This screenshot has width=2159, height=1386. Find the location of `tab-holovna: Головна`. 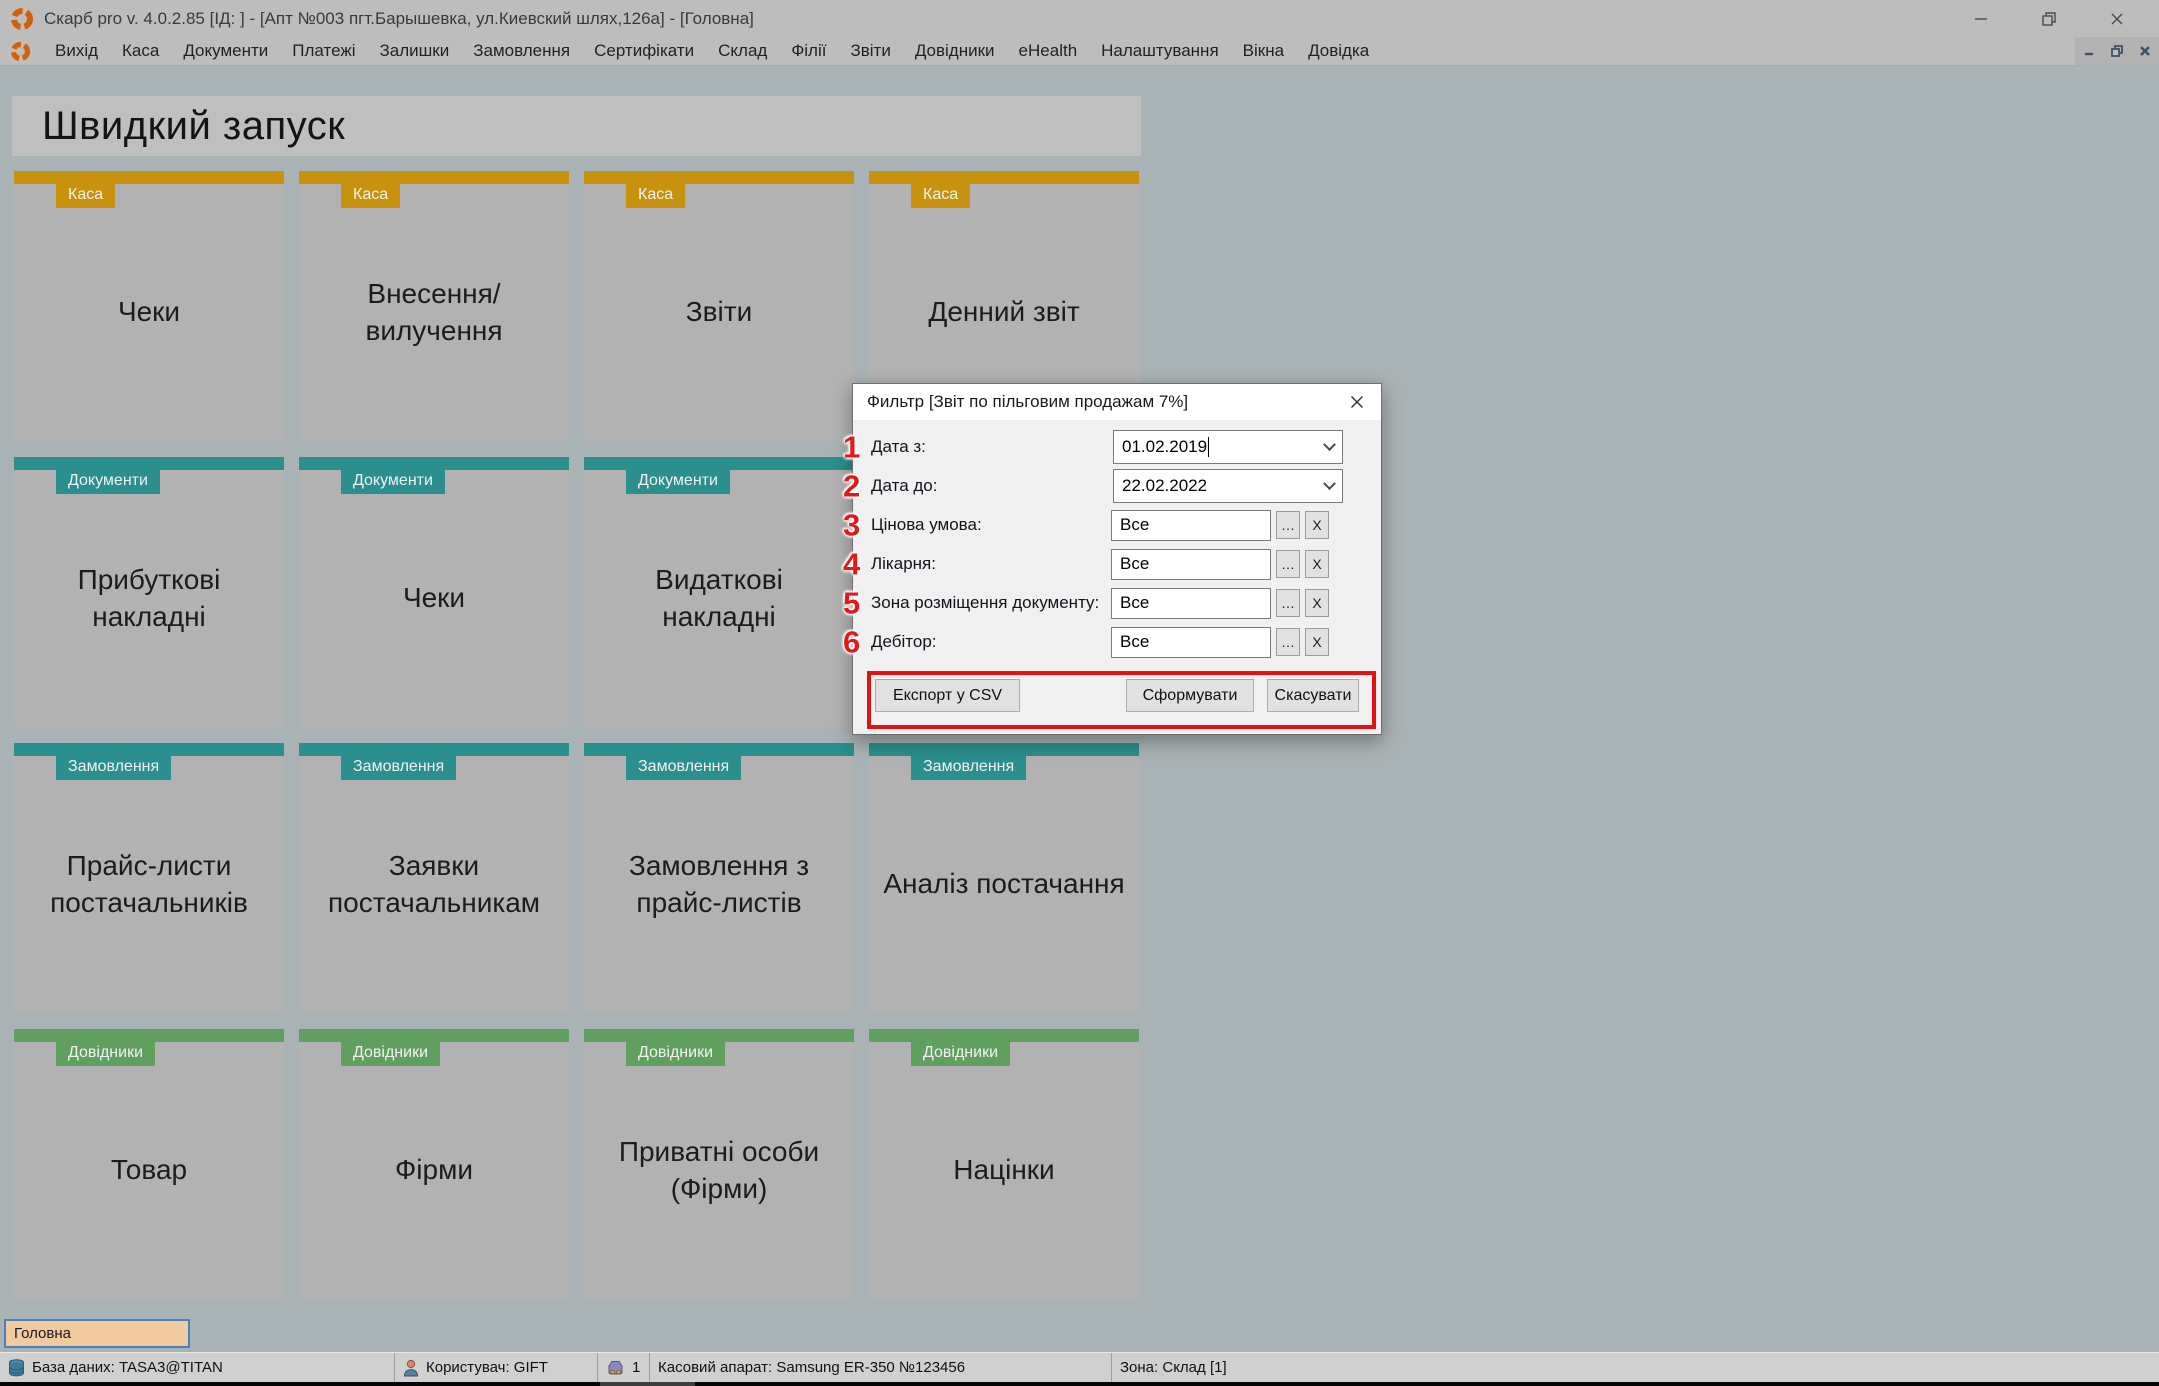

tab-holovna: Головна is located at coordinates (97, 1333).